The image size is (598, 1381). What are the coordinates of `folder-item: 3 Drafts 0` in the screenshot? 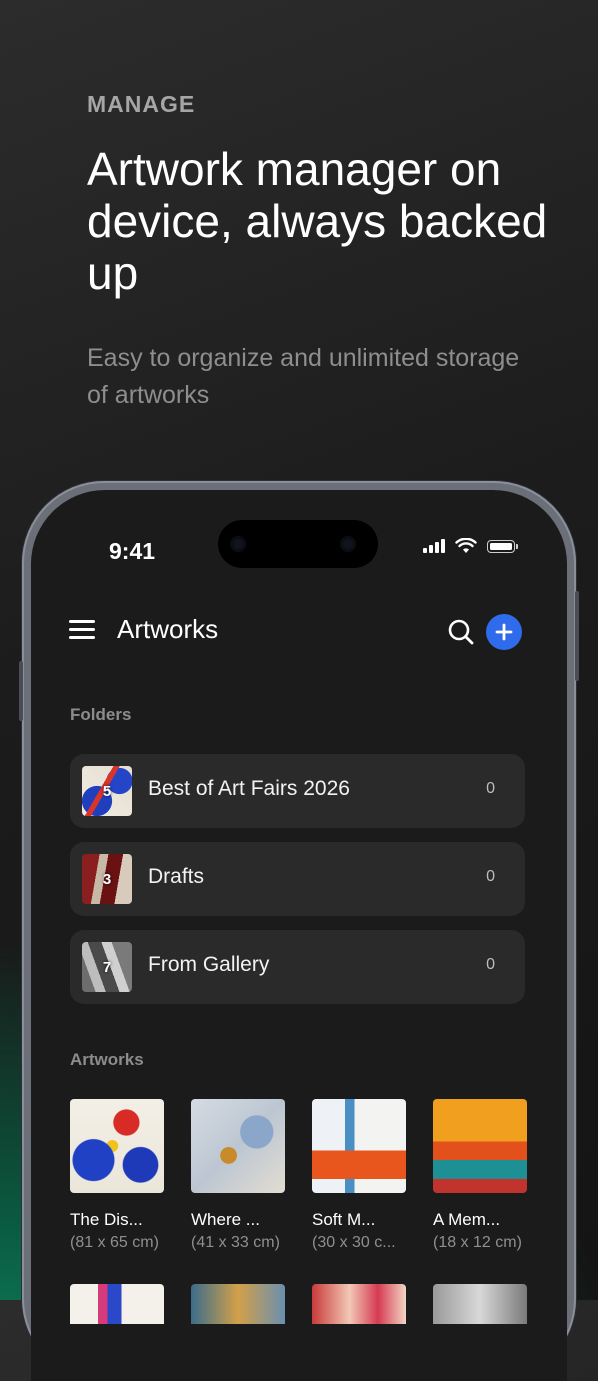 It's located at (297, 879).